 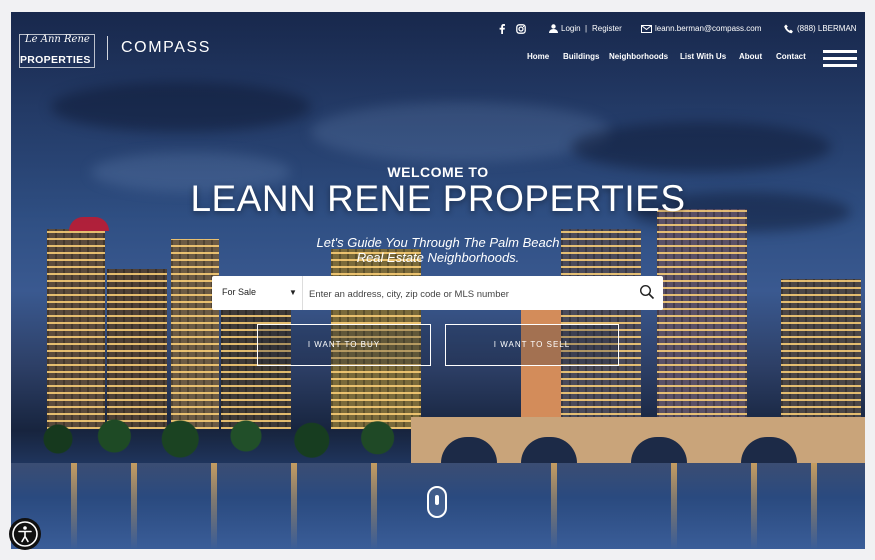 I want to click on sell-button: I WANT TO SELL, so click(x=532, y=345).